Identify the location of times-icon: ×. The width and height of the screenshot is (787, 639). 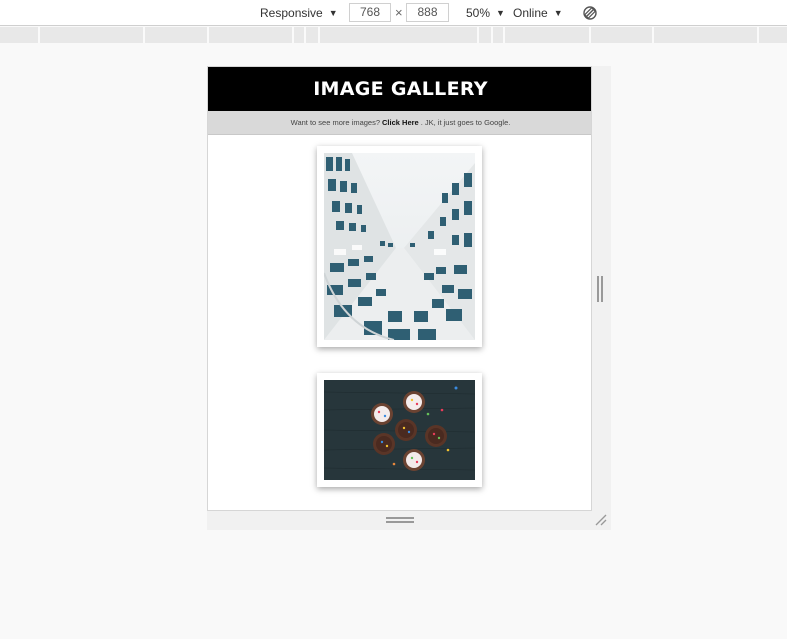
(399, 12).